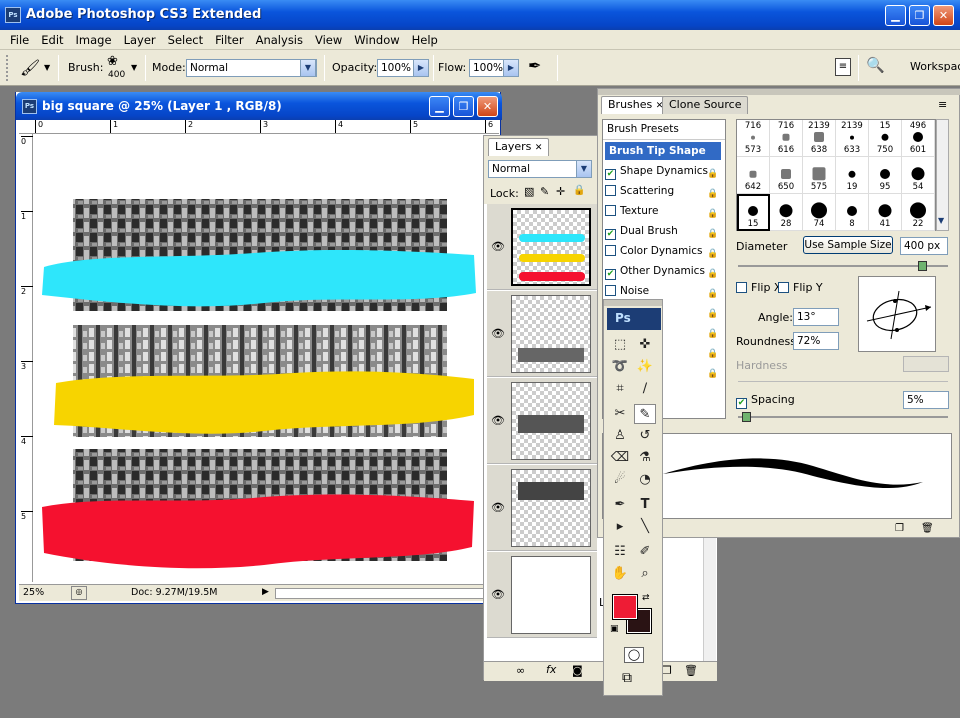 This screenshot has width=960, height=718. Describe the element at coordinates (645, 414) in the screenshot. I see `brush-tool-icon: ✎` at that location.